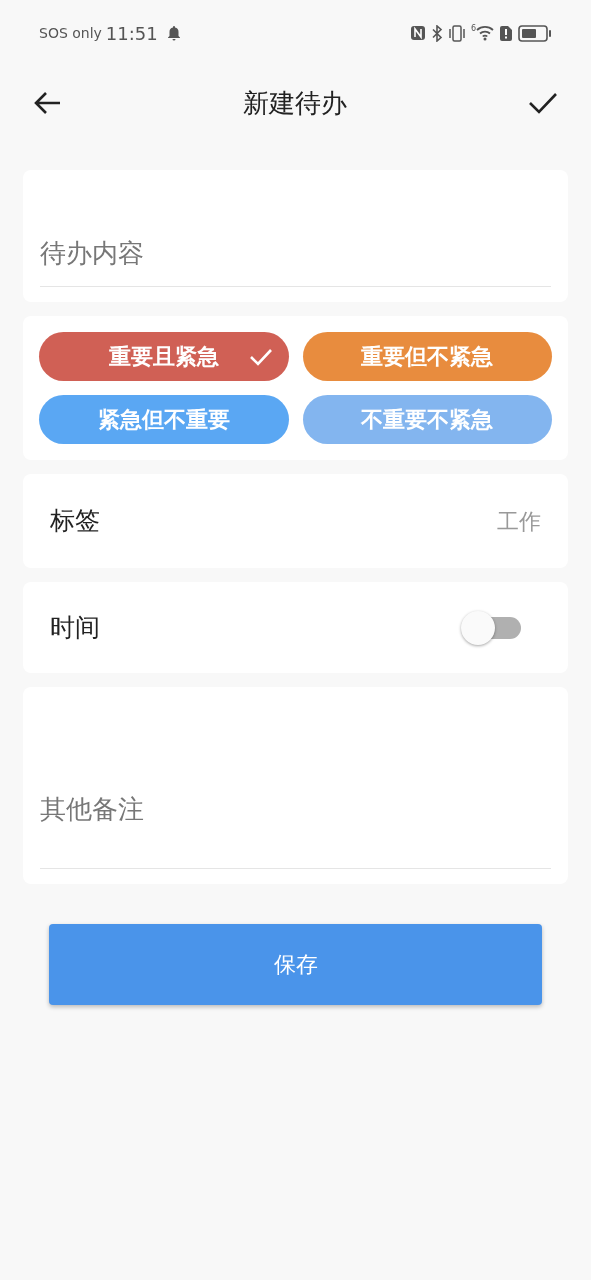 This screenshot has height=1280, width=591. I want to click on wifi-generation-label: 6, so click(473, 29).